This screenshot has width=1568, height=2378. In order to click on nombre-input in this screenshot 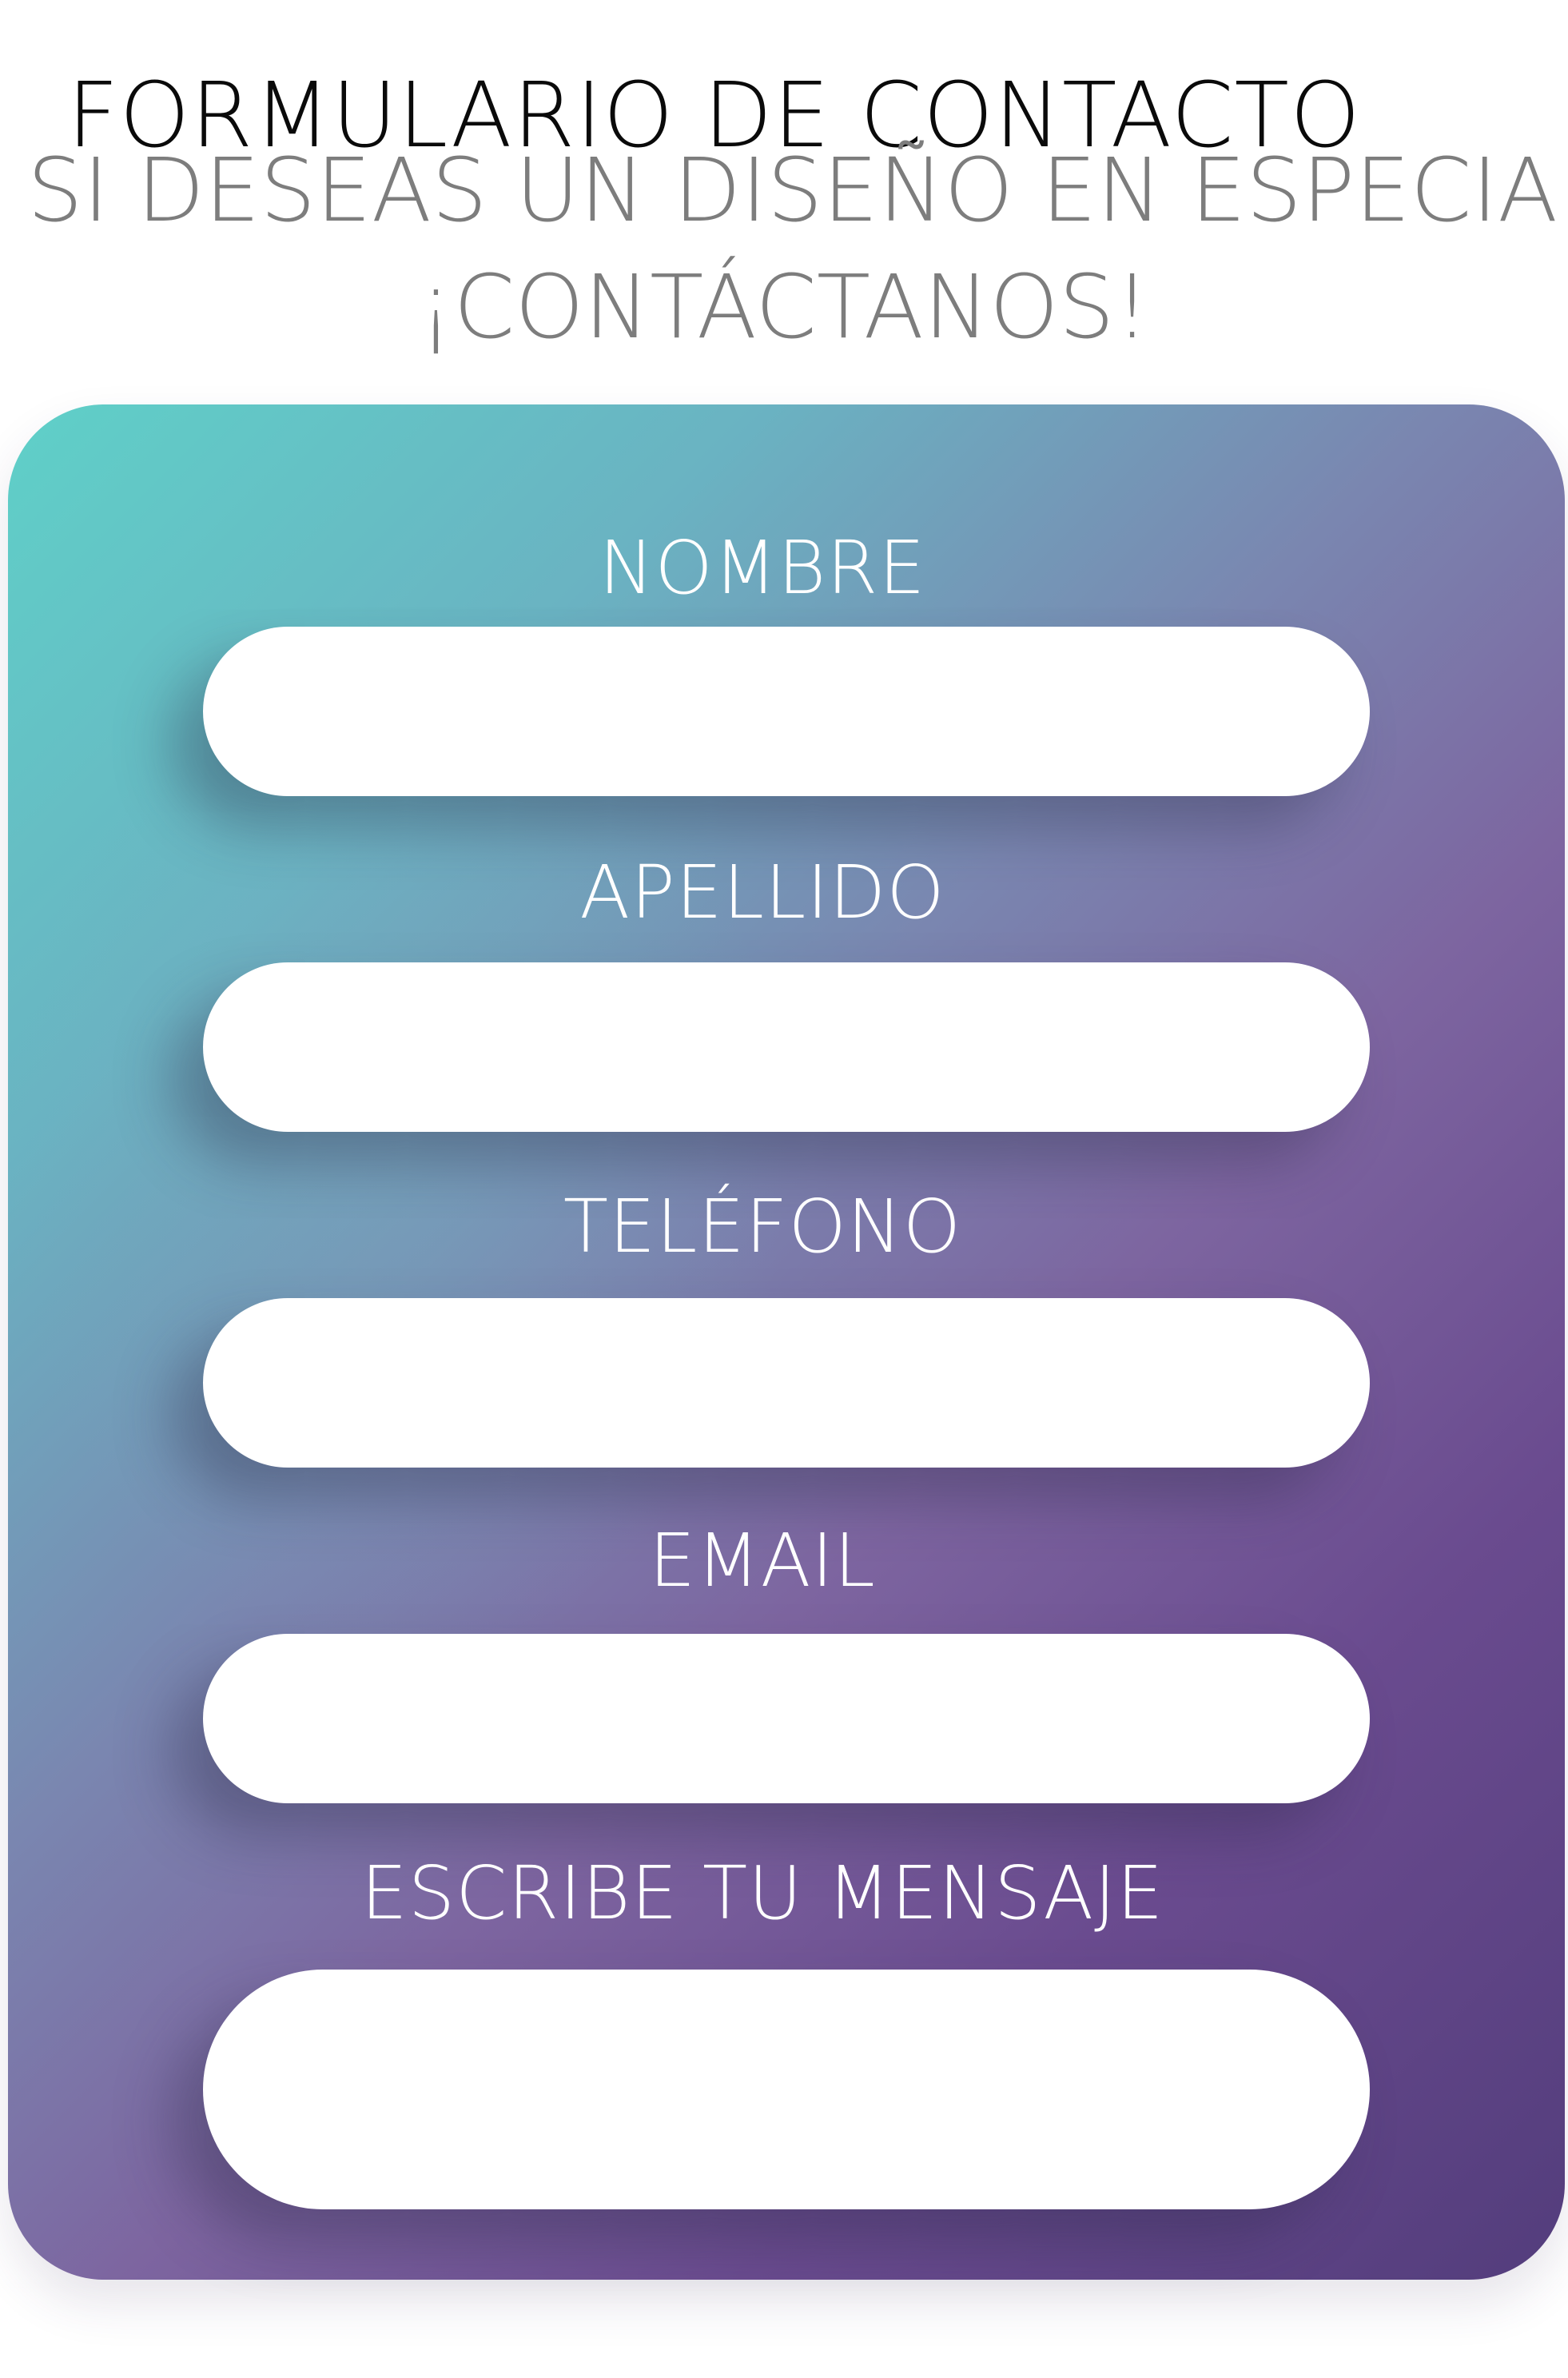, I will do `click(786, 711)`.